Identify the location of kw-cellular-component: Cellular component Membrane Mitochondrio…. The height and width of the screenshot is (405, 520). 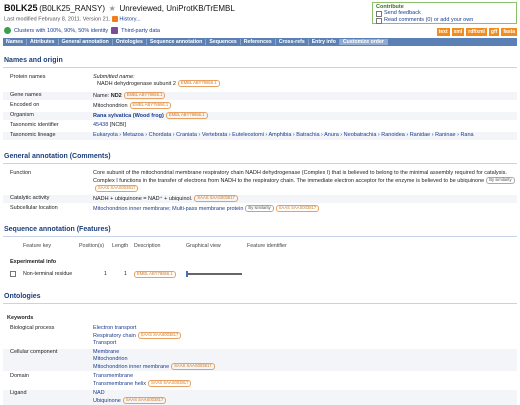
(260, 360).